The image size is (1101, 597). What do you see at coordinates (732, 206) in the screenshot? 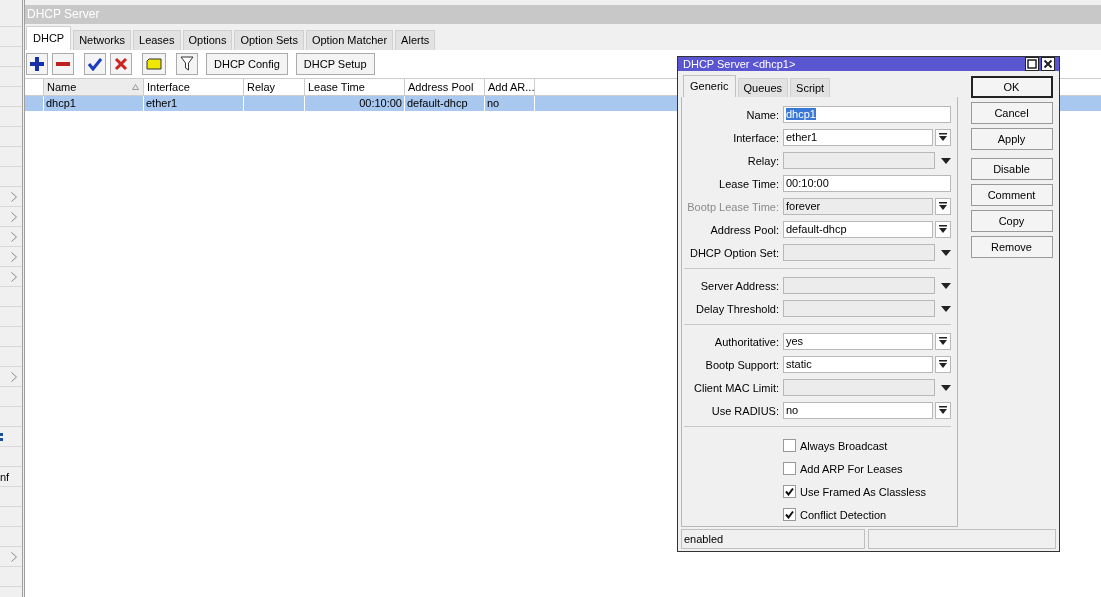
I see `field-label: Bootp Lease Time:` at bounding box center [732, 206].